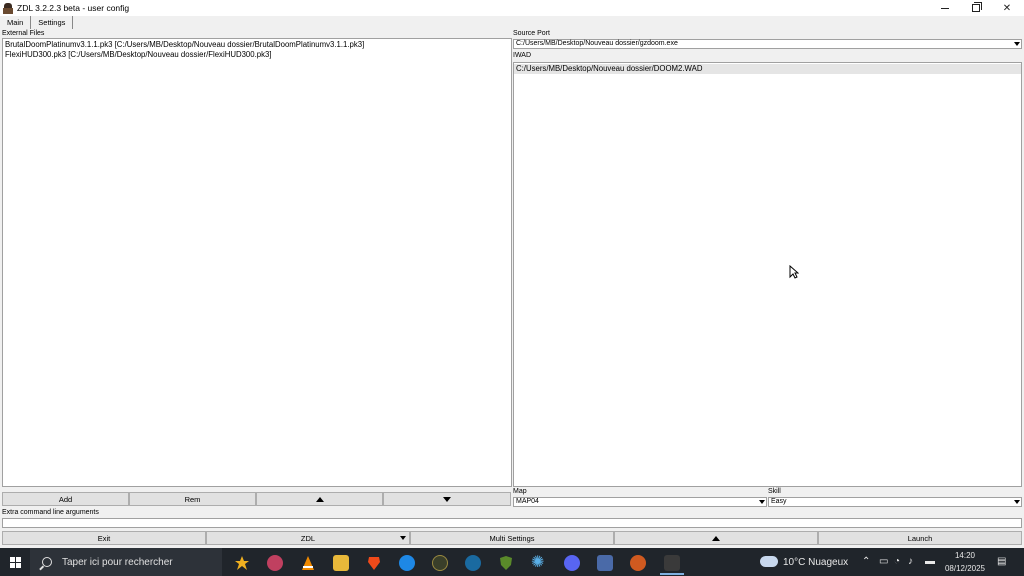 The image size is (1024, 576). Describe the element at coordinates (473, 563) in the screenshot. I see `app-globe-icon` at that location.